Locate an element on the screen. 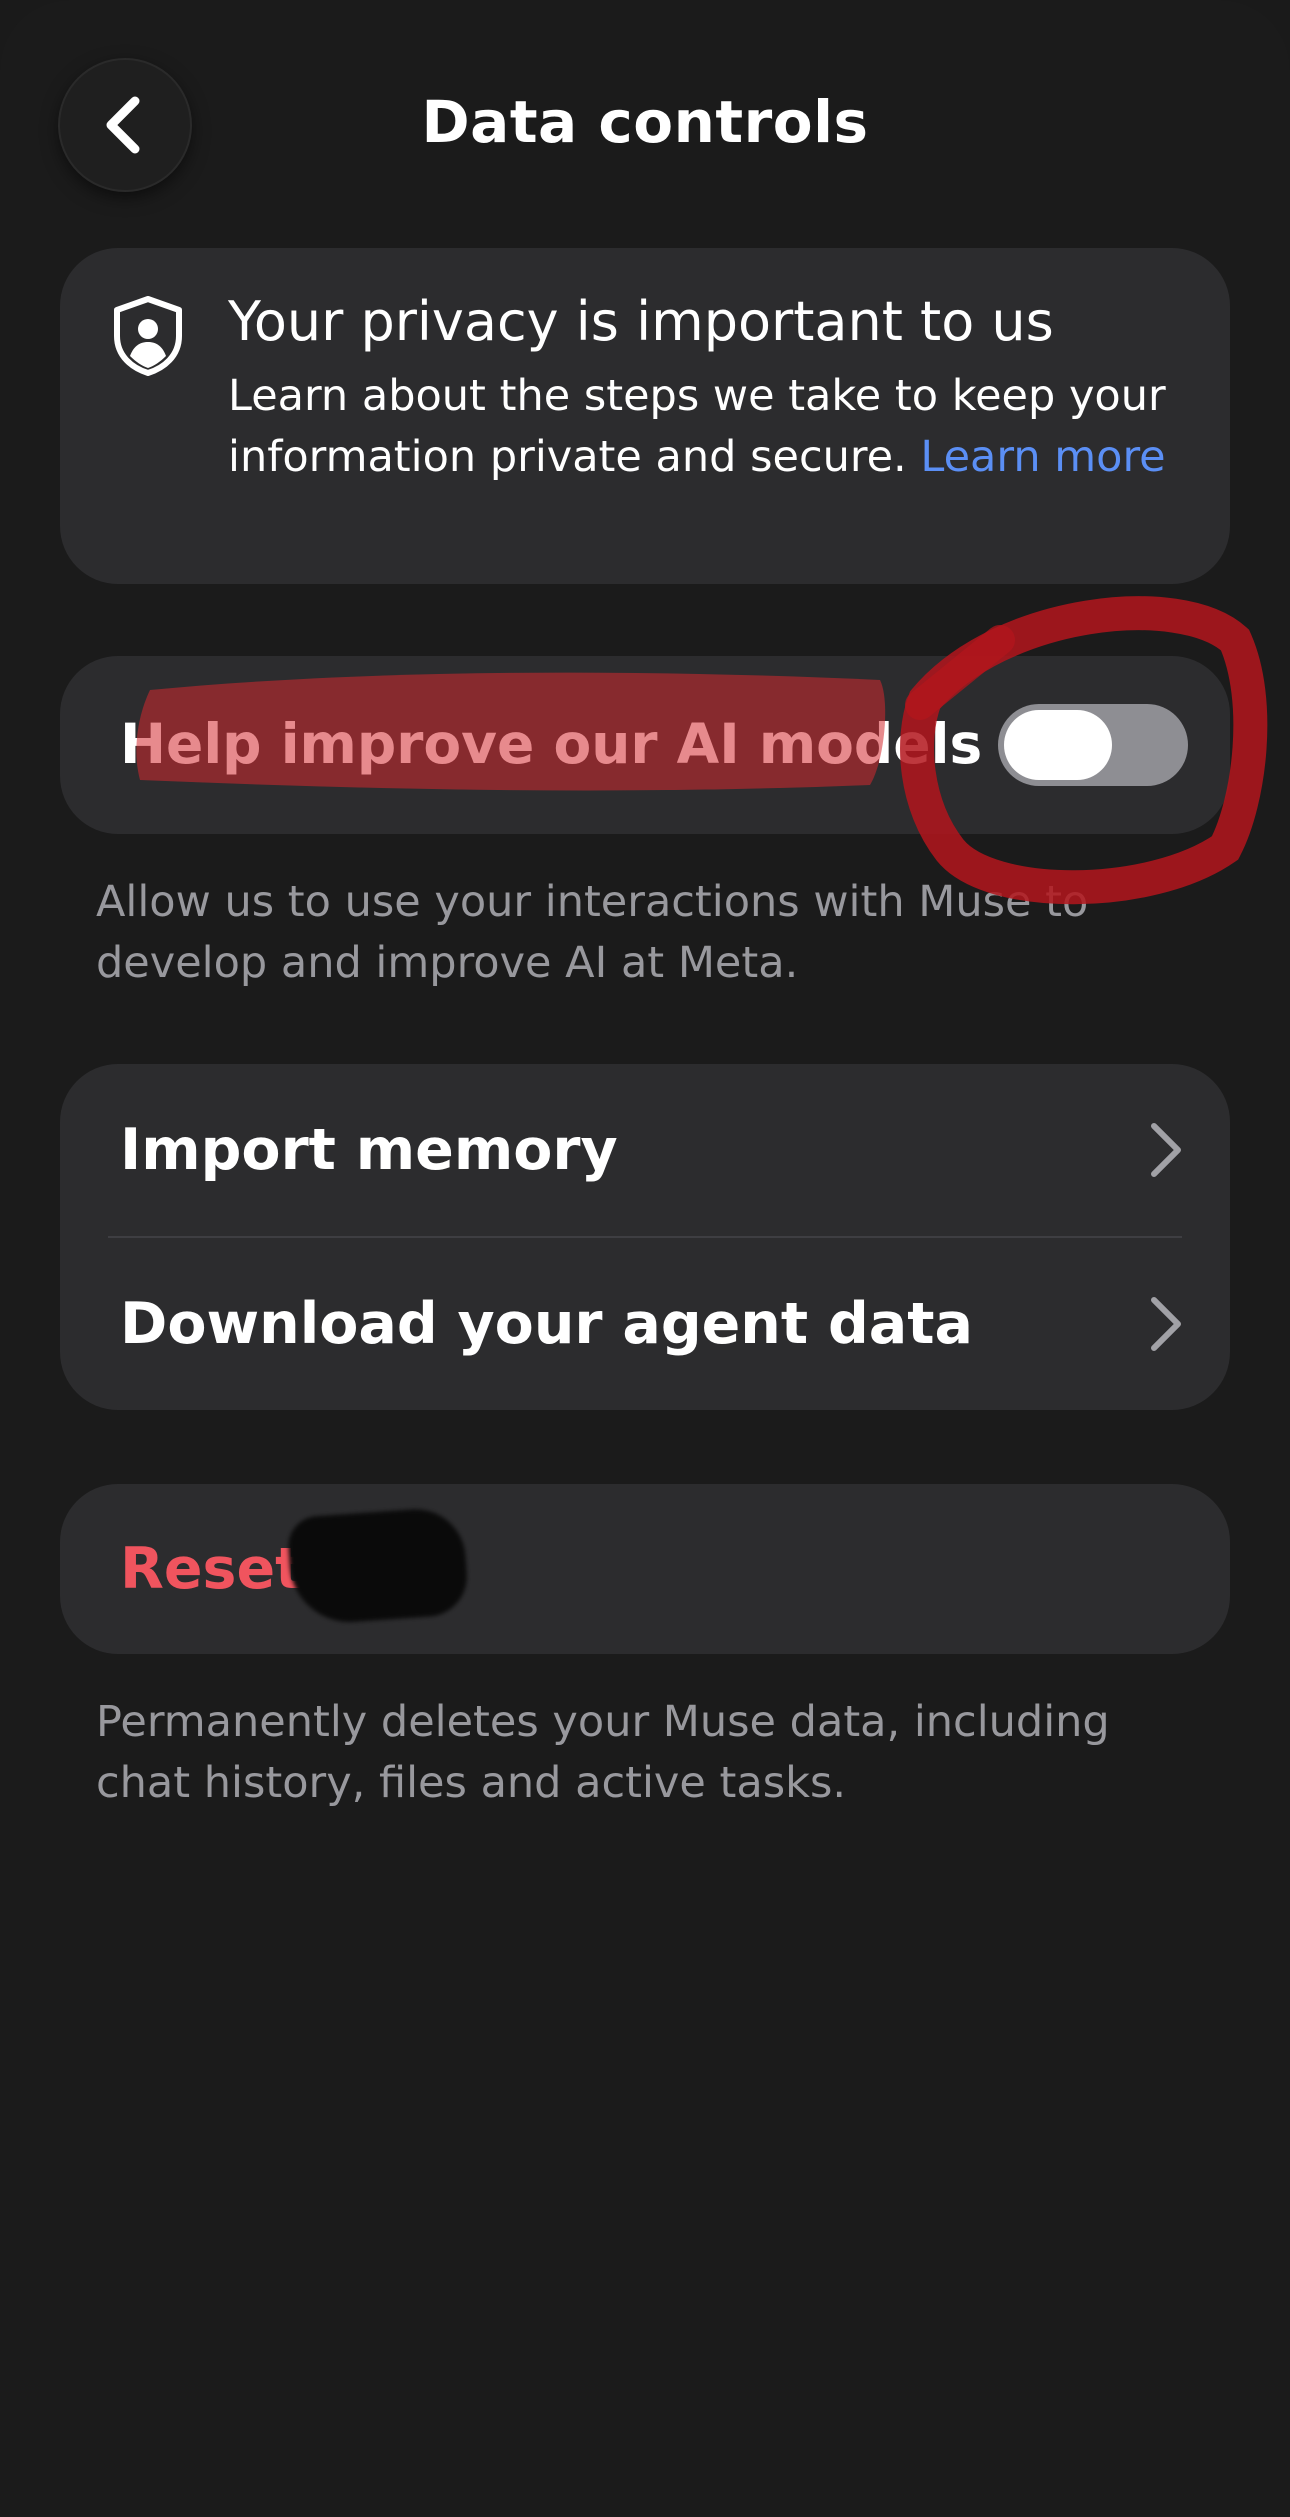 The height and width of the screenshot is (2517, 1290). data-menu-card: Import memory Download your agent data is located at coordinates (645, 1237).